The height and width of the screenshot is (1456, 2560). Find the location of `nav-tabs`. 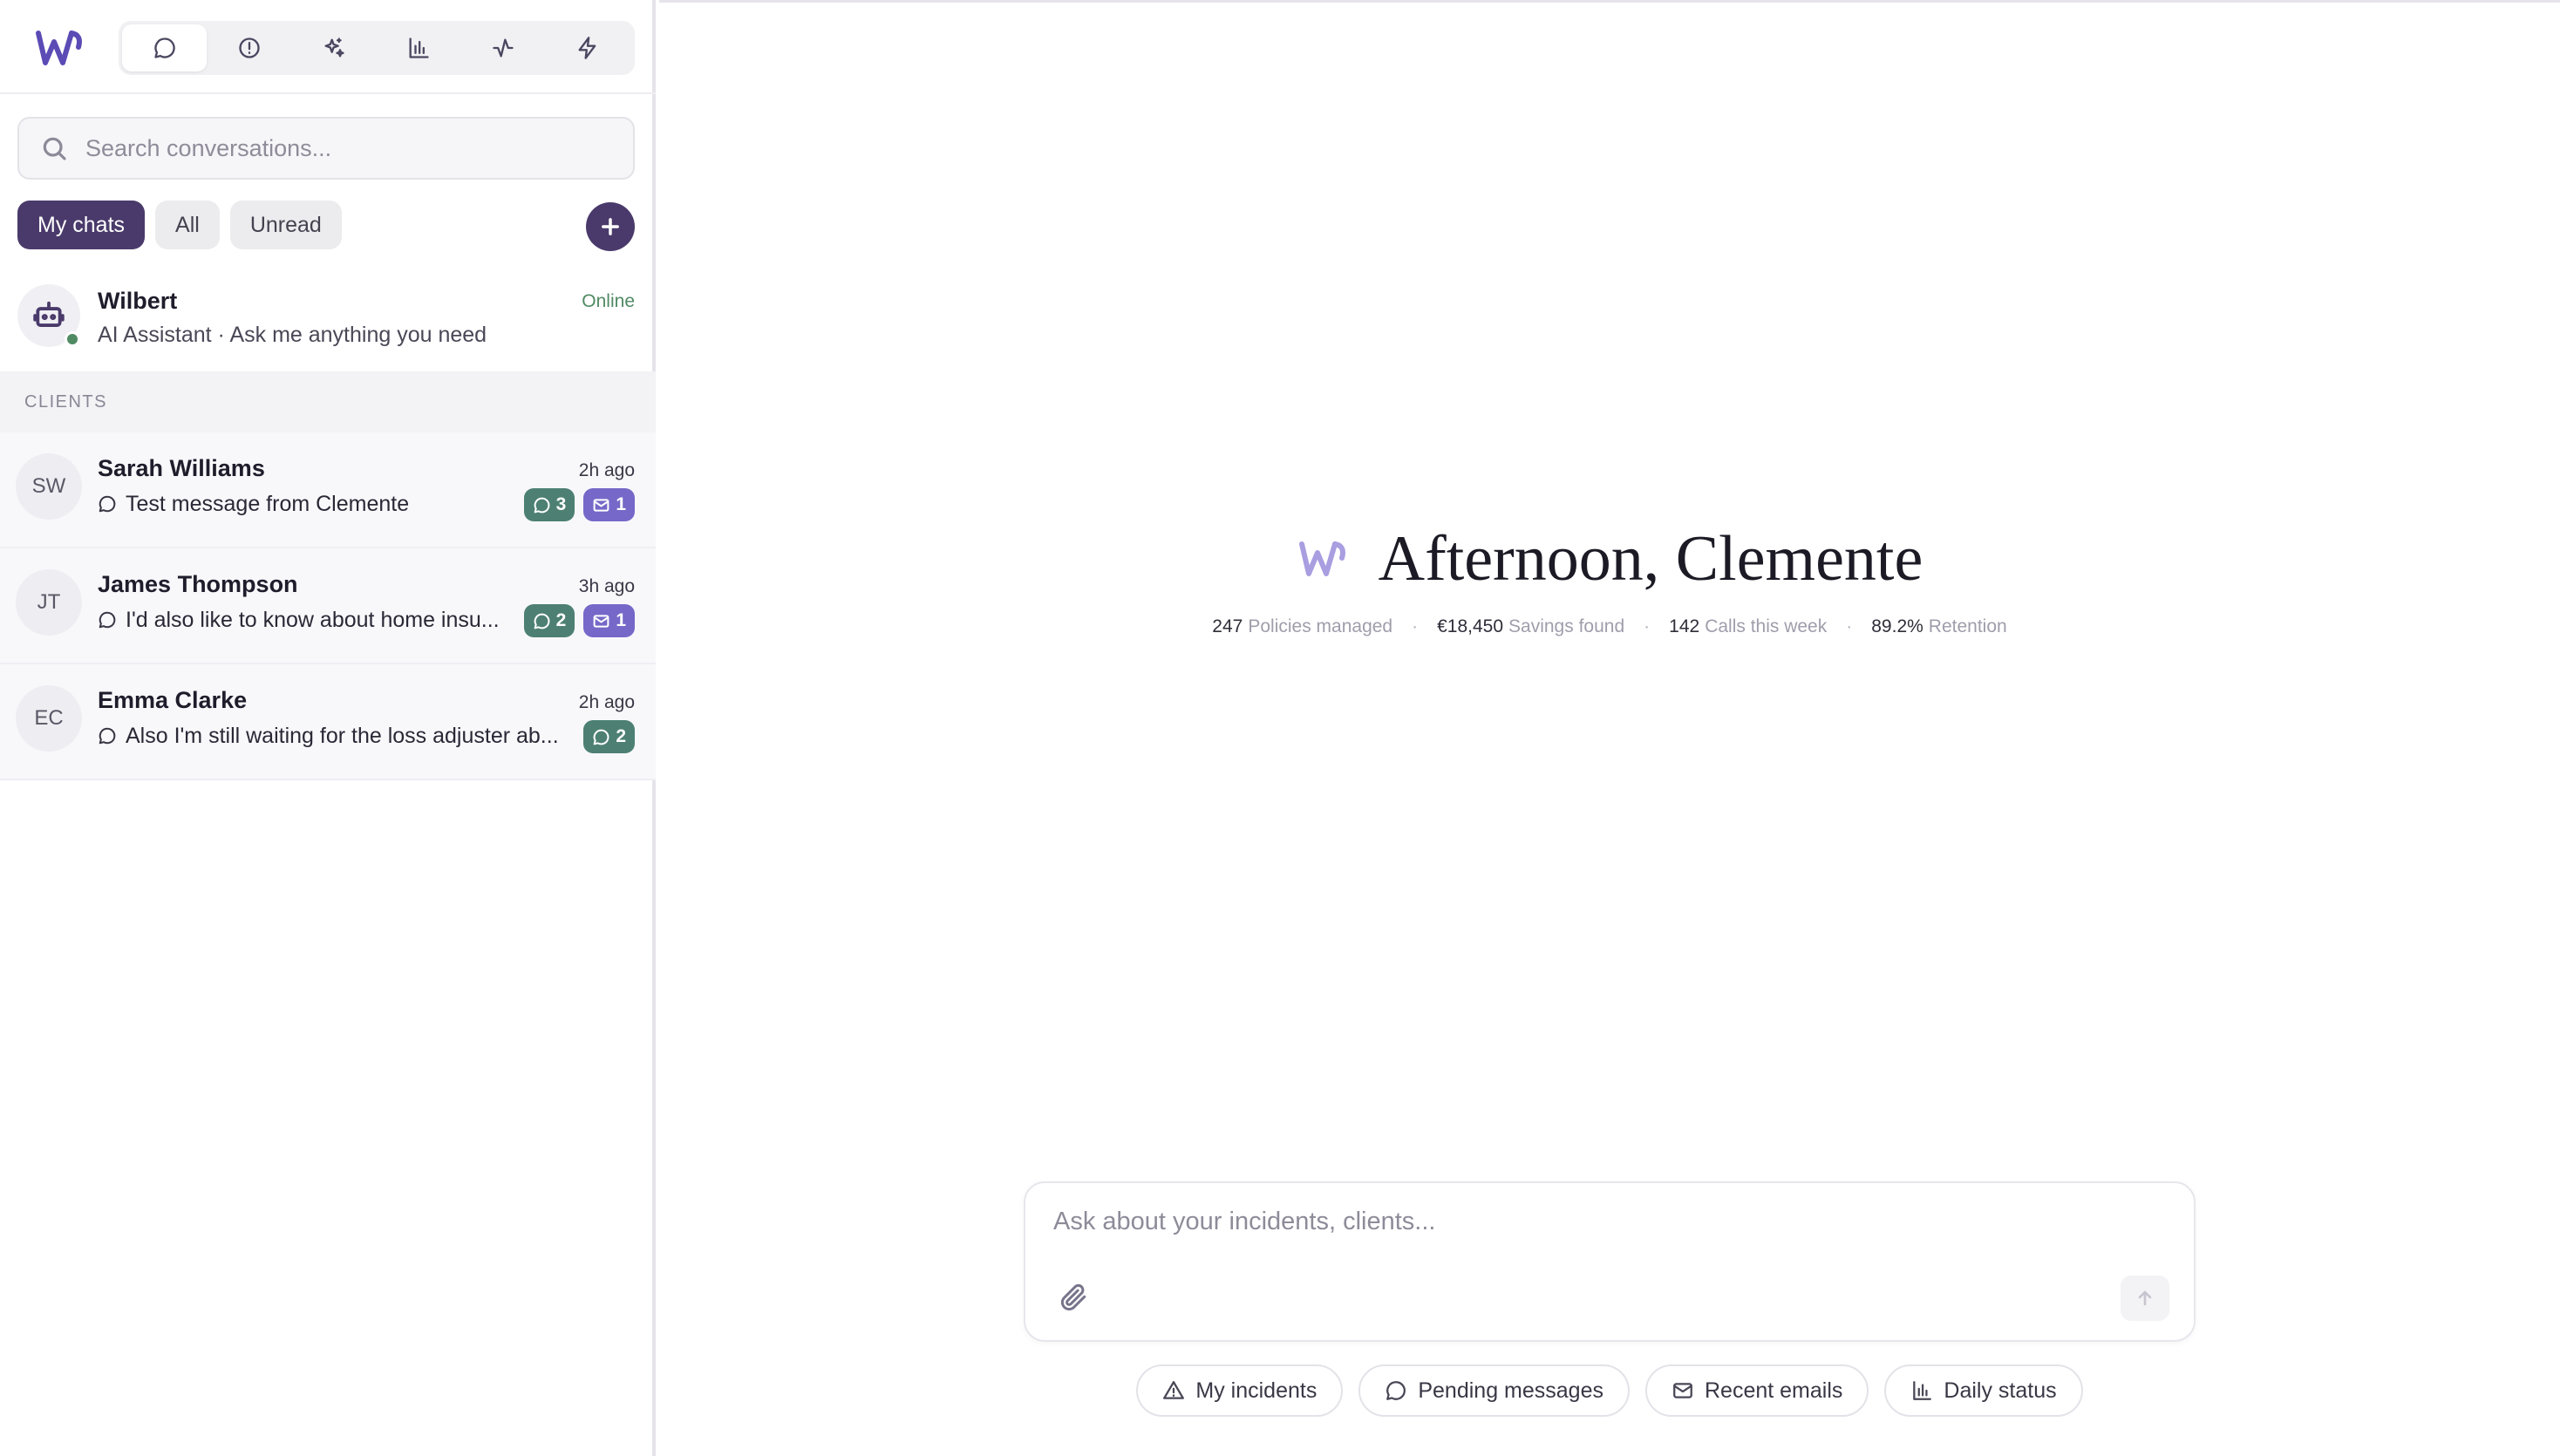

nav-tabs is located at coordinates (377, 48).